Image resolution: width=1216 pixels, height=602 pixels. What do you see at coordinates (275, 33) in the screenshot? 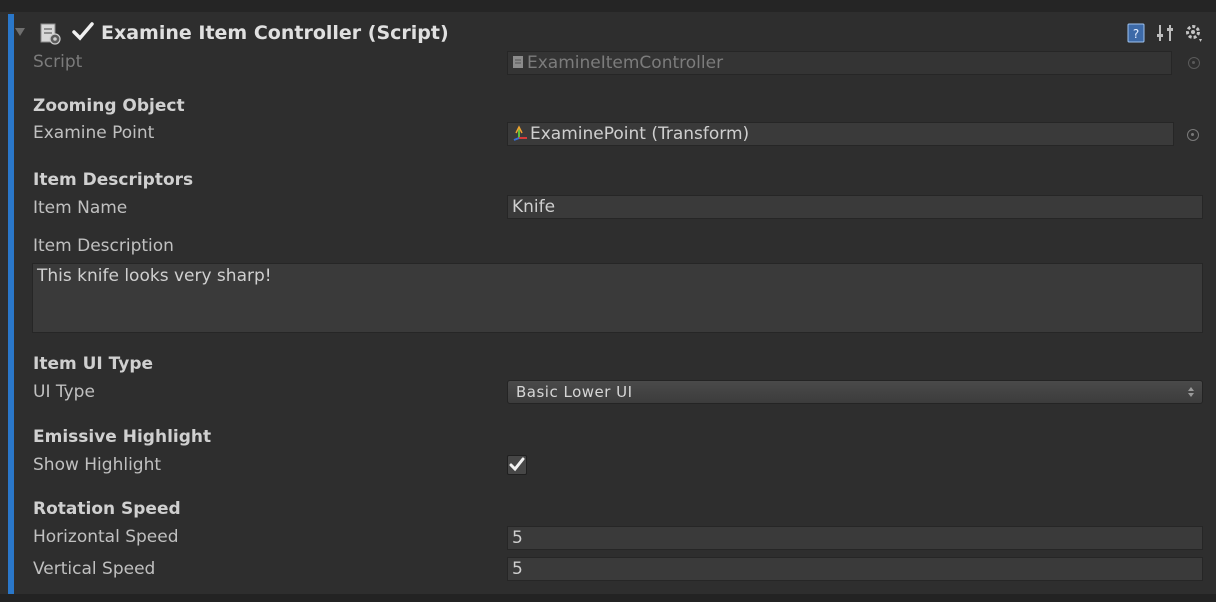
I see `component-title: Examine Item Controller (Script)` at bounding box center [275, 33].